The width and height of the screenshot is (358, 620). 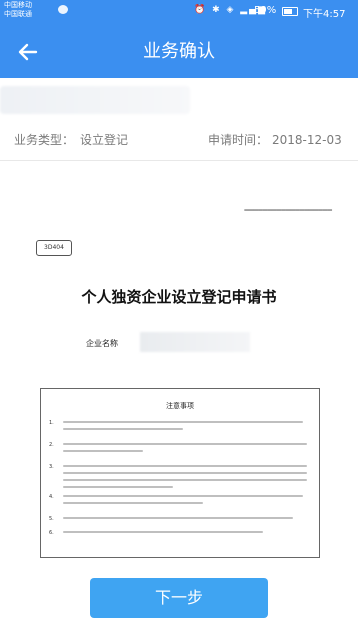 What do you see at coordinates (180, 478) in the screenshot?
I see `notice-item: 3.` at bounding box center [180, 478].